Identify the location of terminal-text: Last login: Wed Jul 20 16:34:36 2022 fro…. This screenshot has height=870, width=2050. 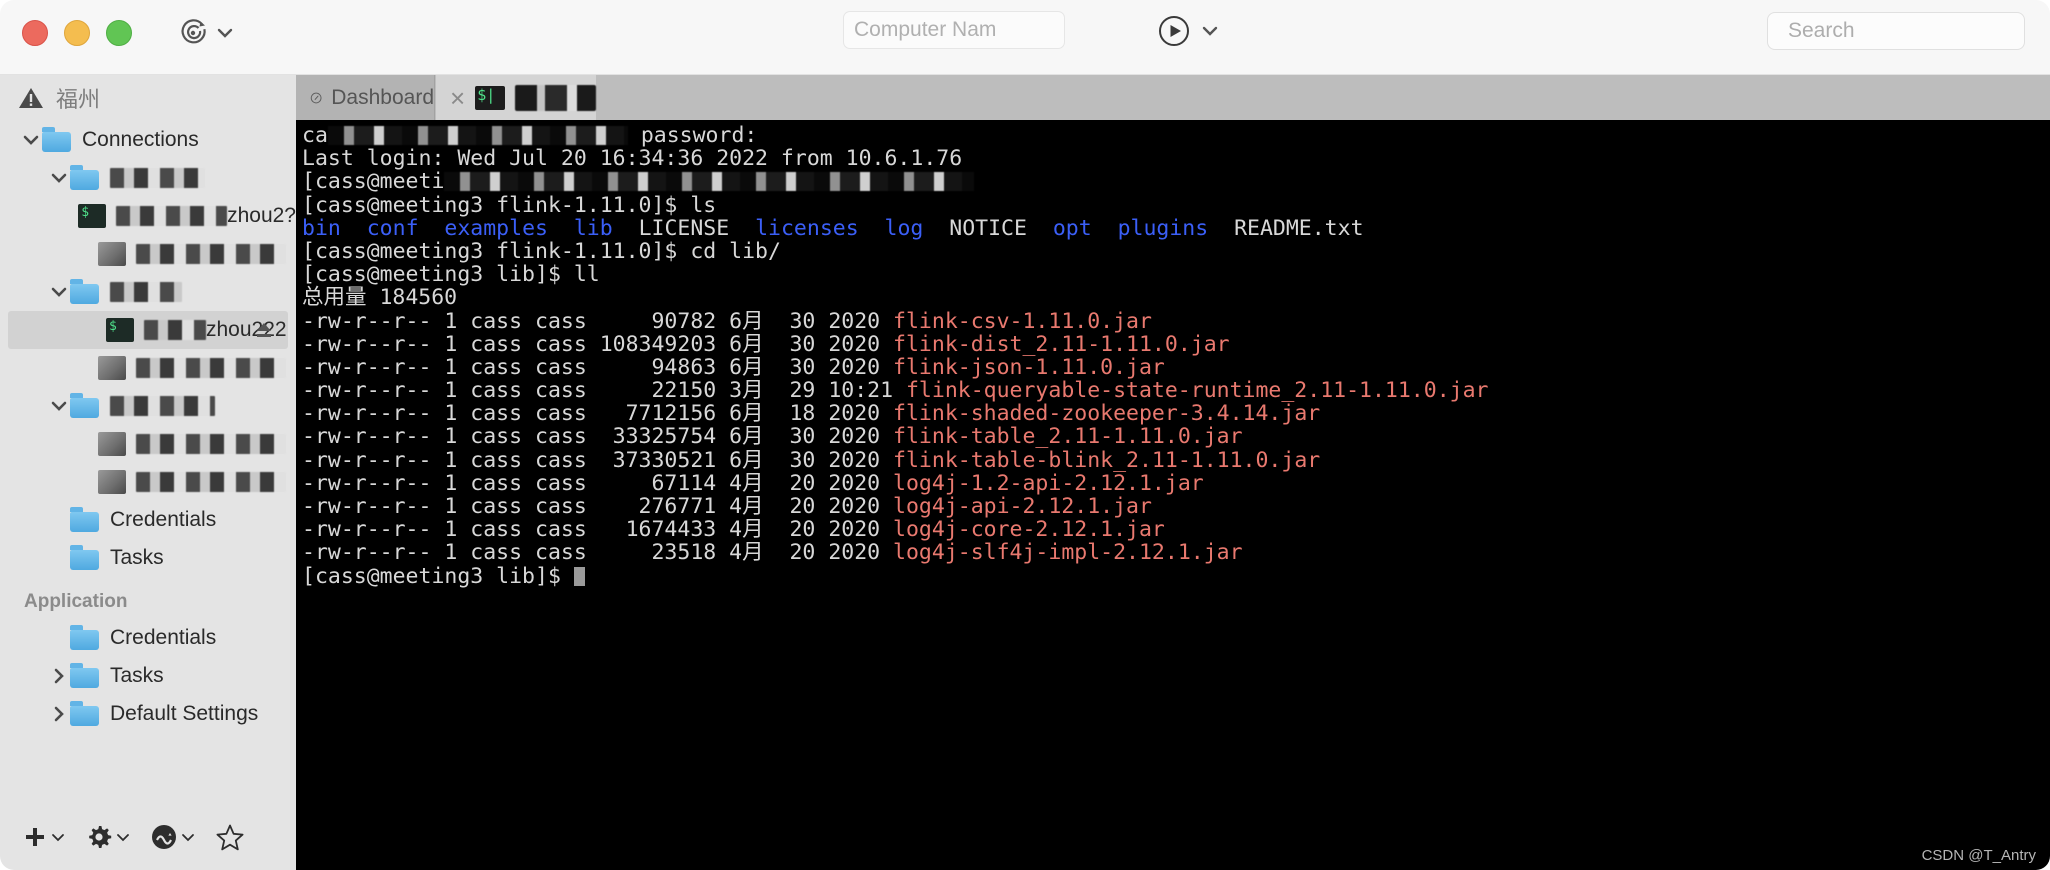
(632, 159).